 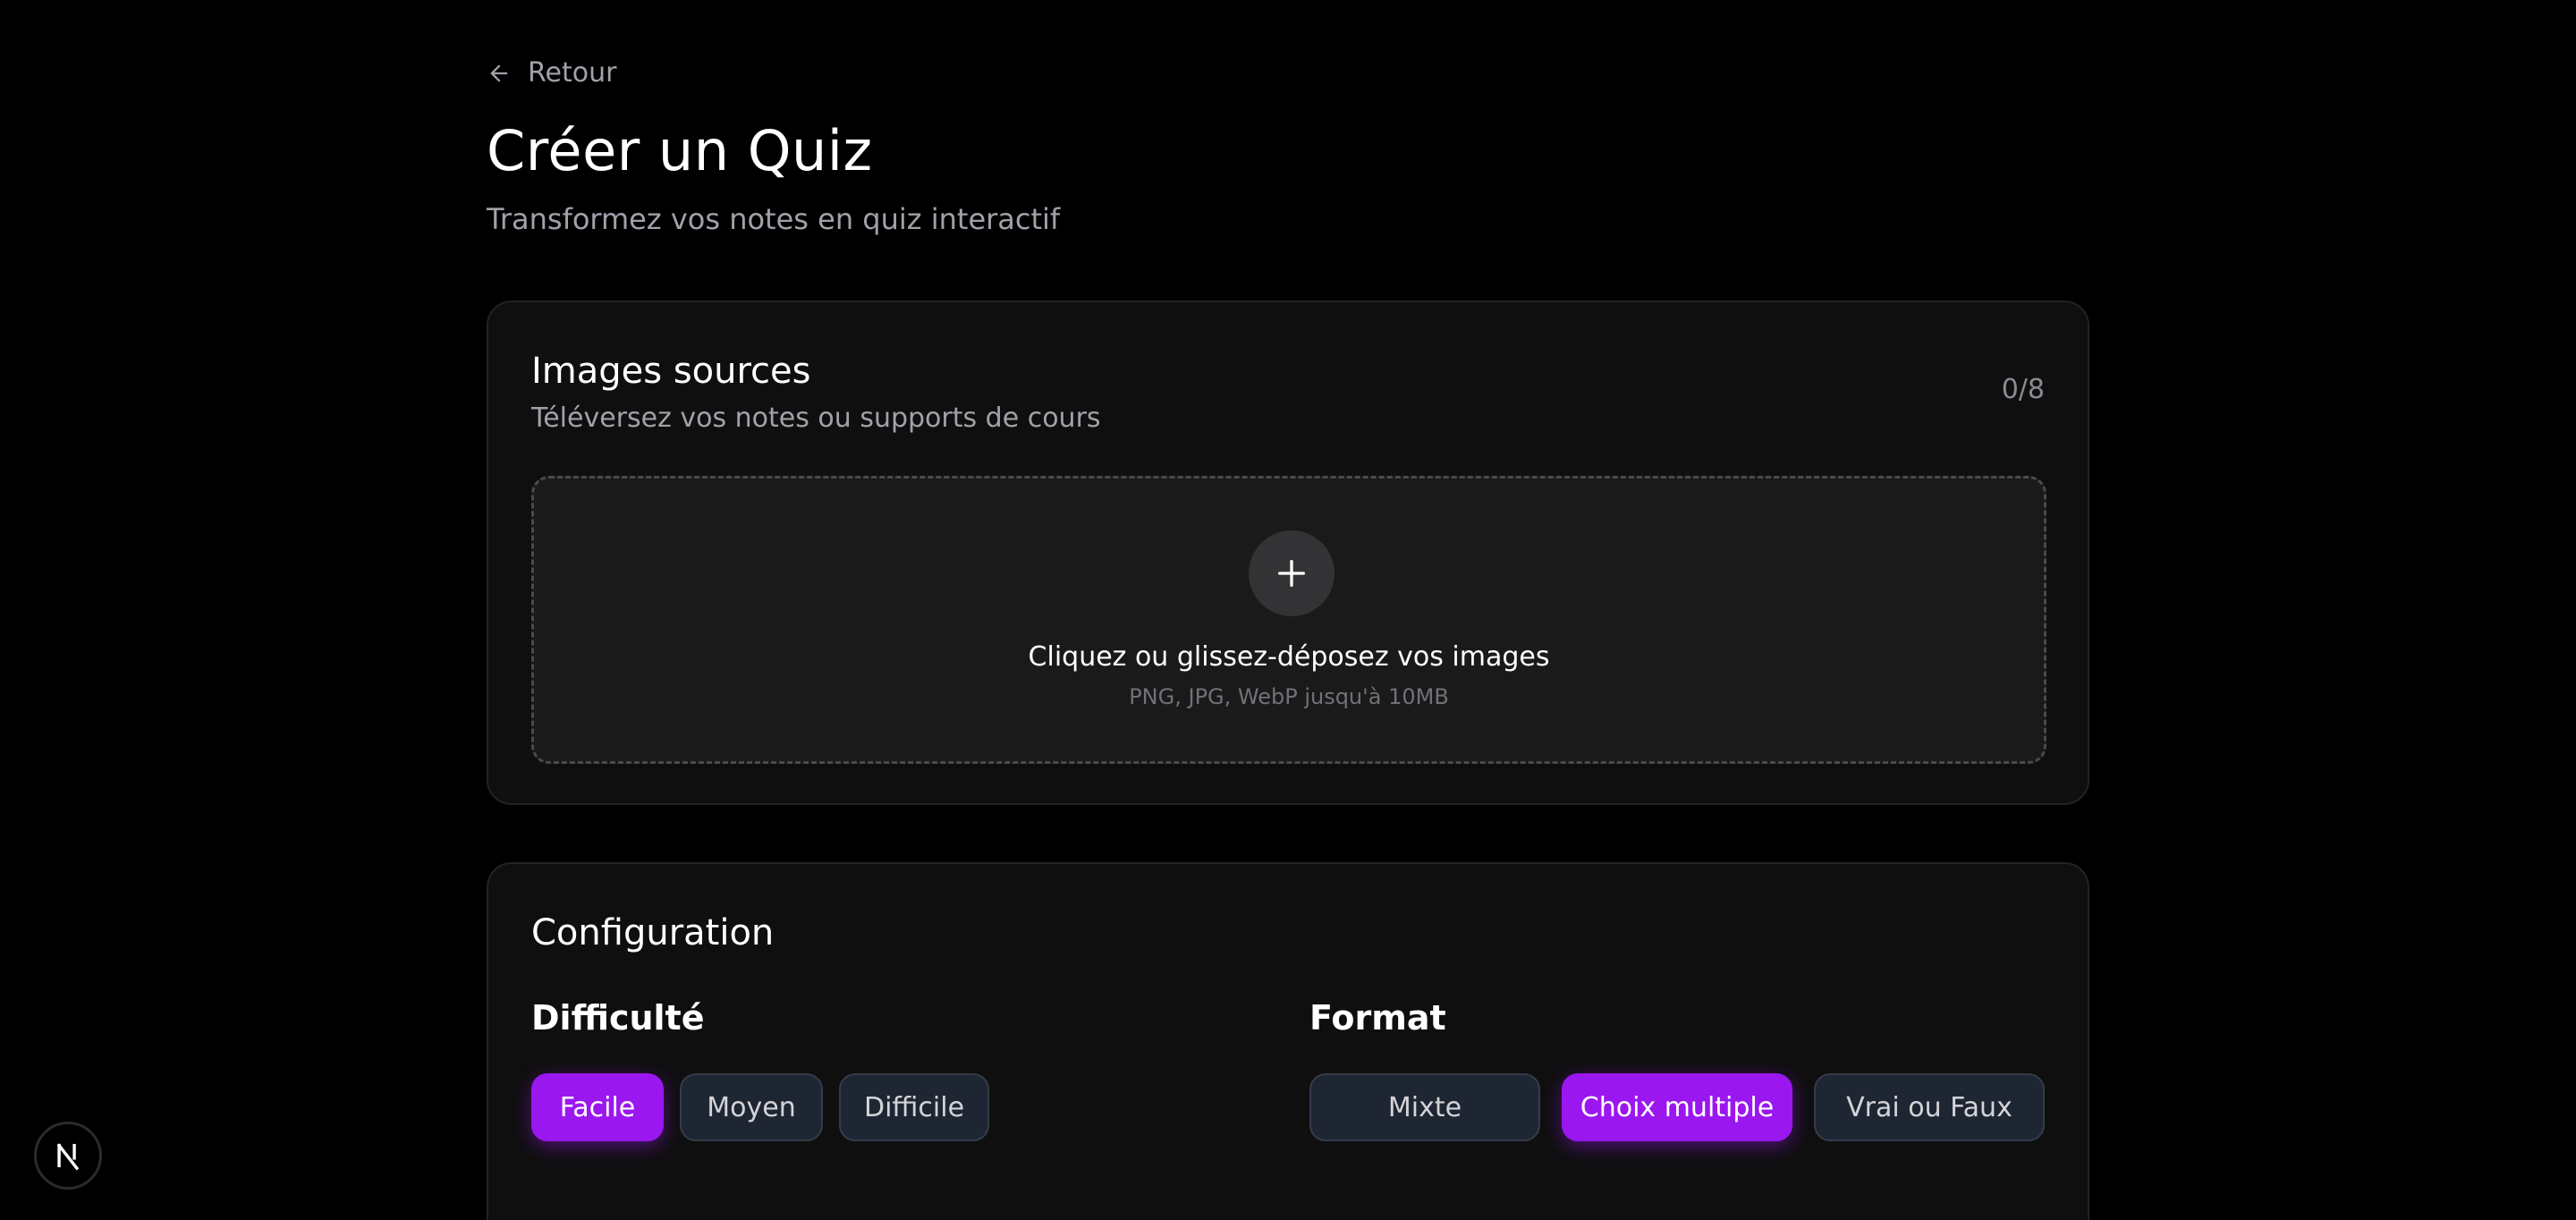 What do you see at coordinates (1292, 573) in the screenshot?
I see `plus-icon` at bounding box center [1292, 573].